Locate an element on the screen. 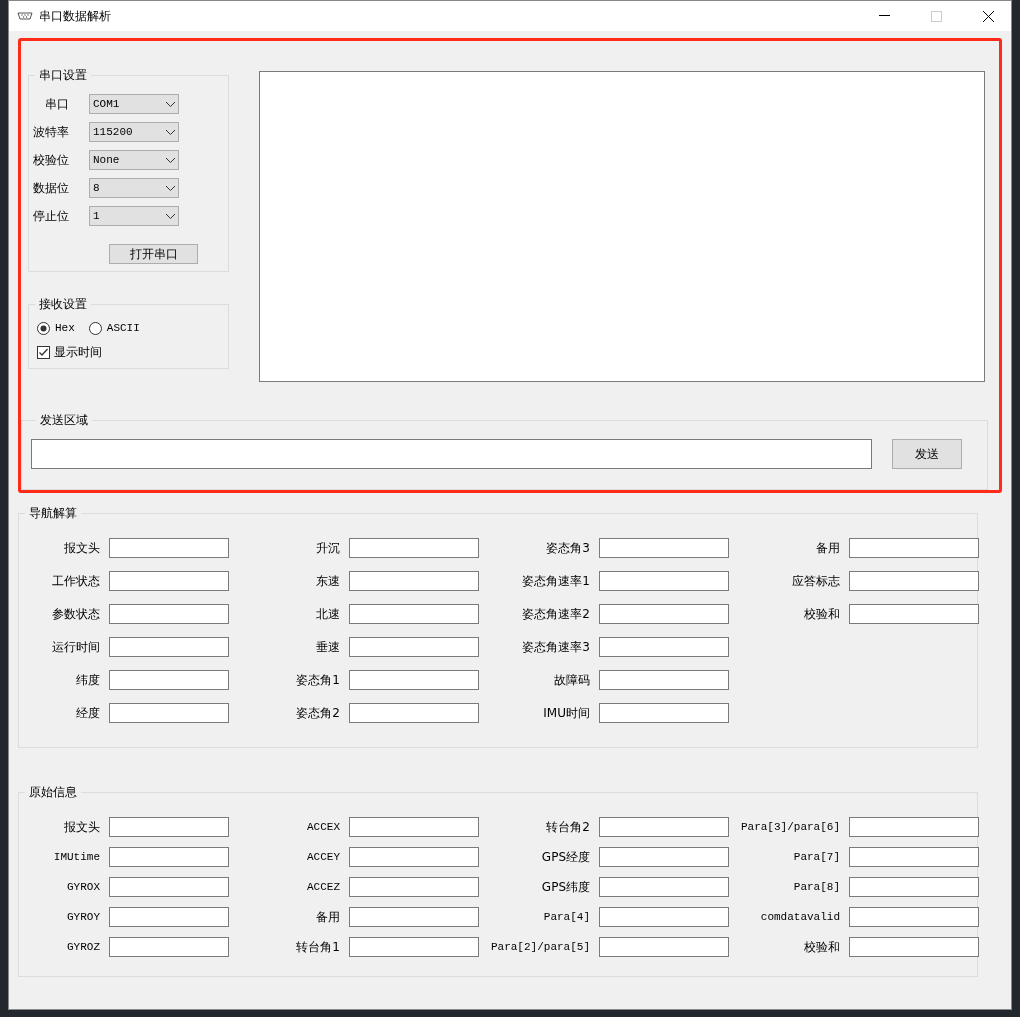 This screenshot has width=1020, height=1017. field-label: Para[4] is located at coordinates (566, 917).